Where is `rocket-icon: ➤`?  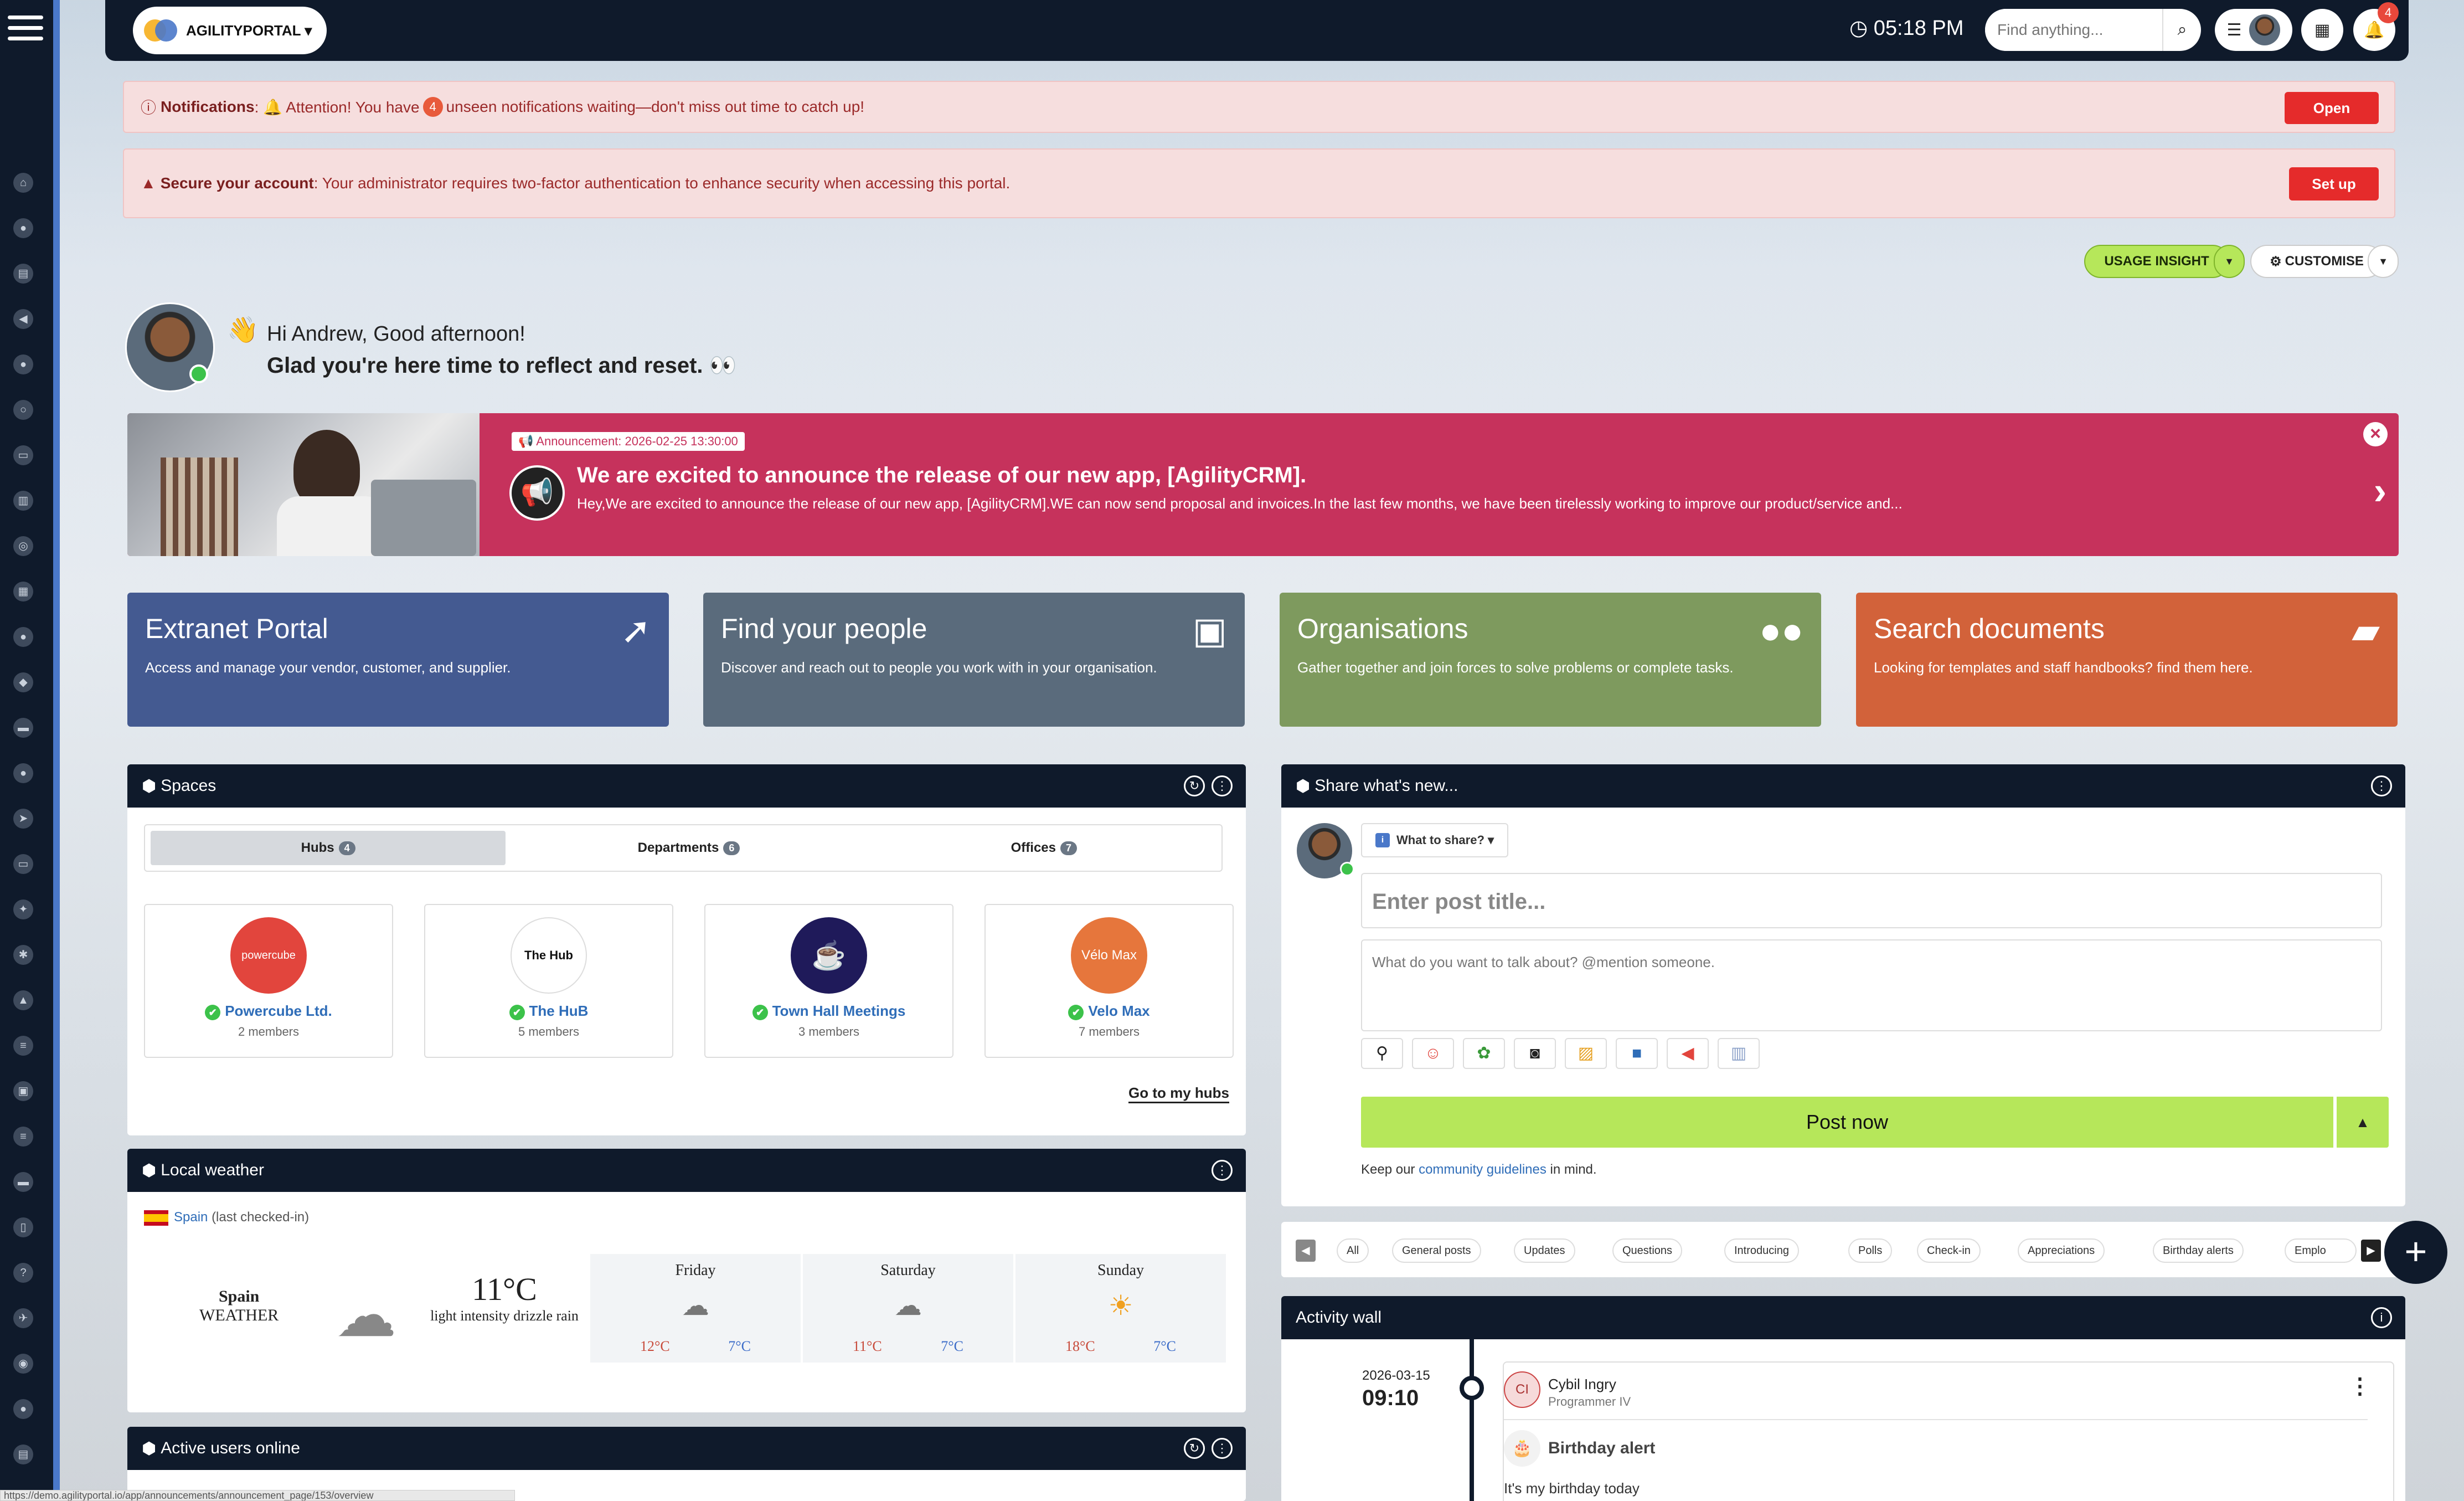 rocket-icon: ➤ is located at coordinates (23, 819).